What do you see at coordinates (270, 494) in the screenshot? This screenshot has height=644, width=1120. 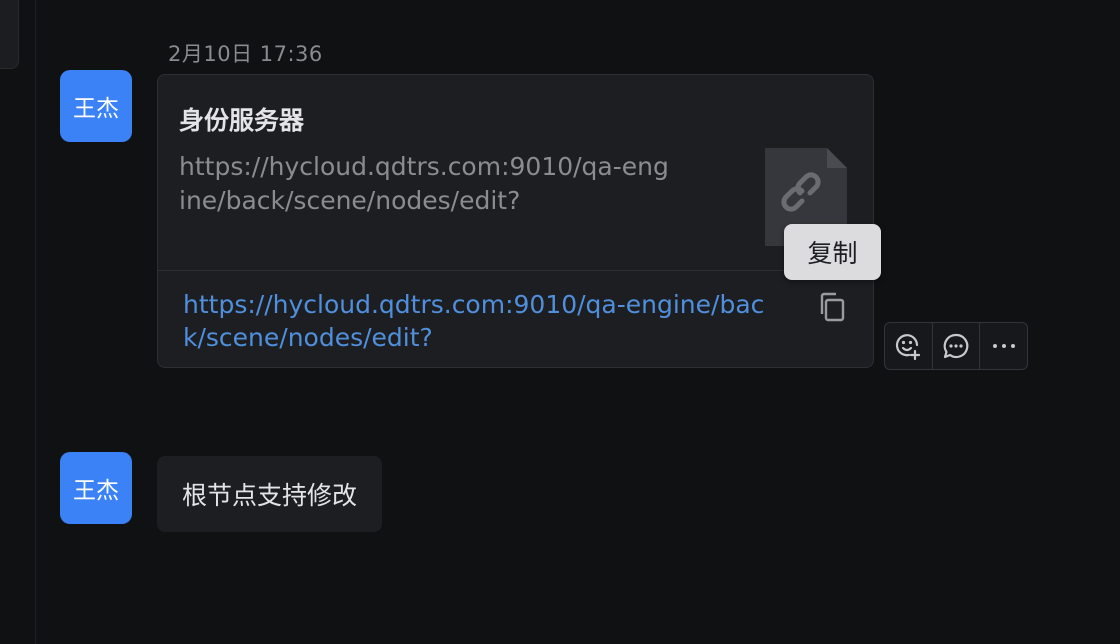 I see `message-text: 根节点支持修改` at bounding box center [270, 494].